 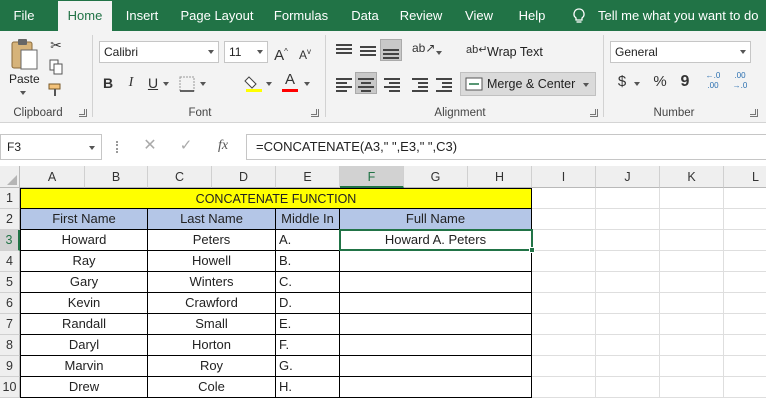 What do you see at coordinates (301, 15) in the screenshot?
I see `tab-formulas: Formulas` at bounding box center [301, 15].